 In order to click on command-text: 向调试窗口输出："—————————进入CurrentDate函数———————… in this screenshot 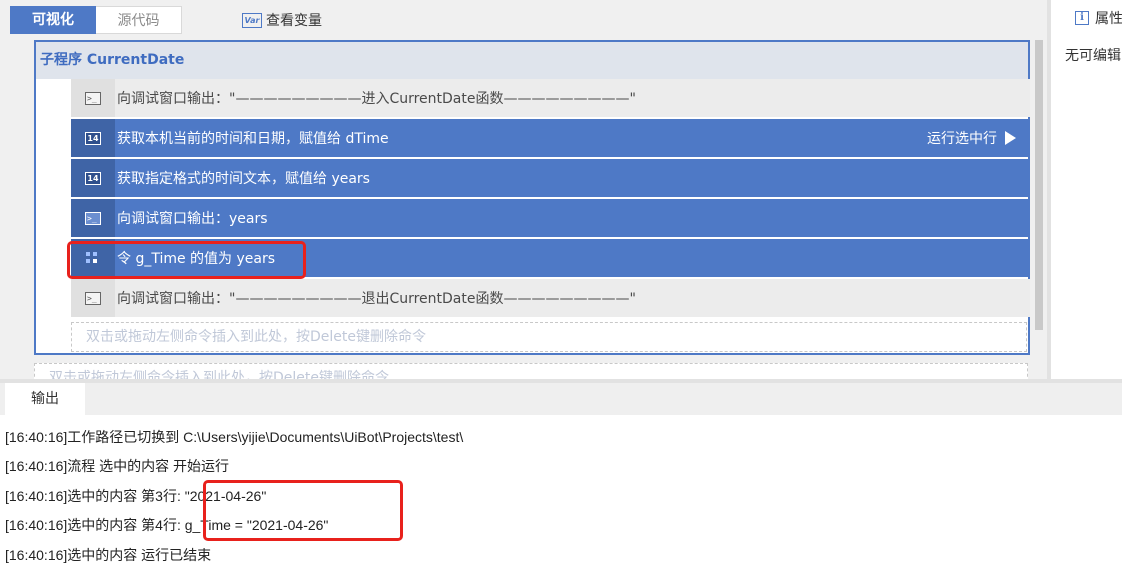, I will do `click(376, 99)`.